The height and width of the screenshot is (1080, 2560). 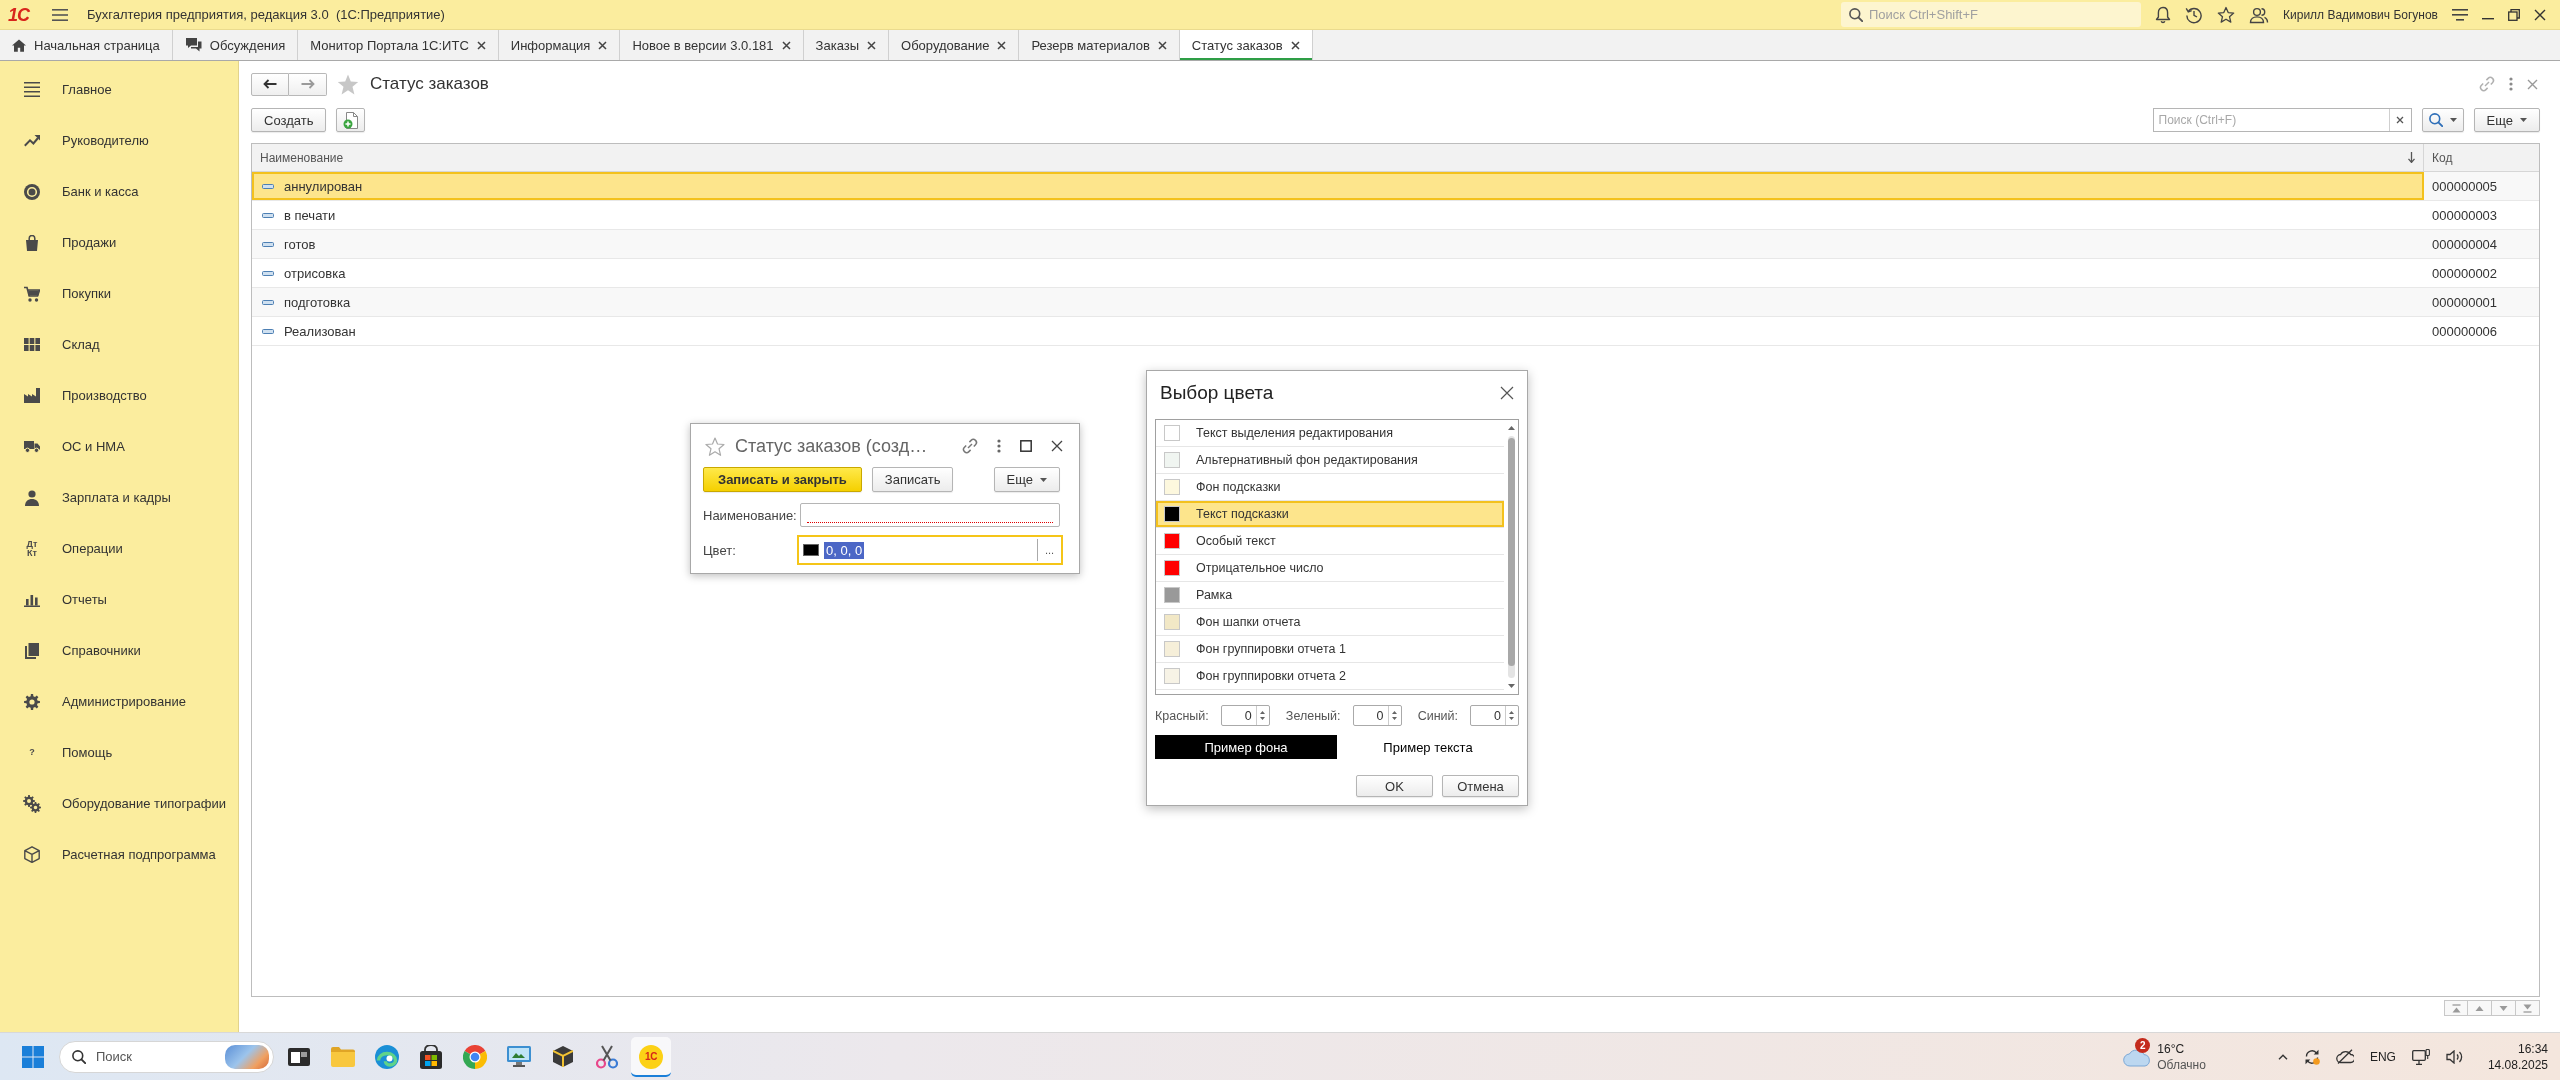 I want to click on save-button, so click(x=351, y=120).